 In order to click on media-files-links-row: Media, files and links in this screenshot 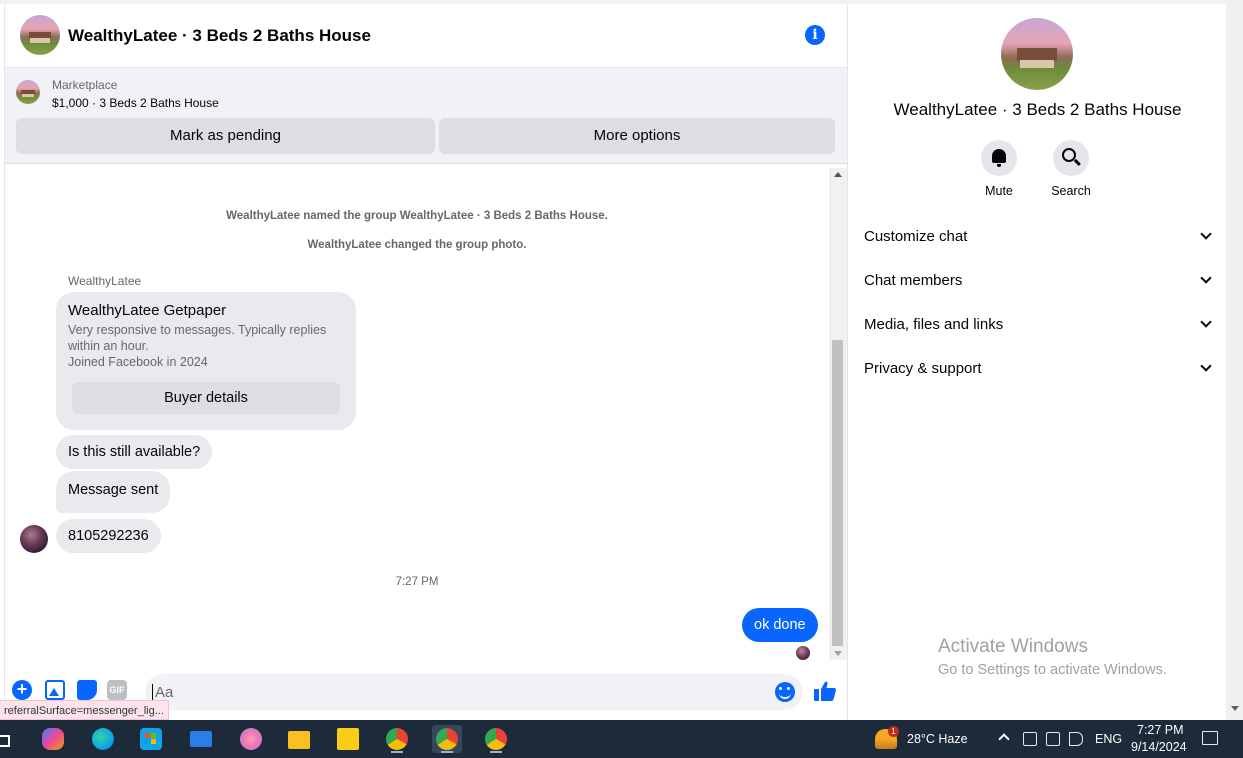, I will do `click(1038, 324)`.